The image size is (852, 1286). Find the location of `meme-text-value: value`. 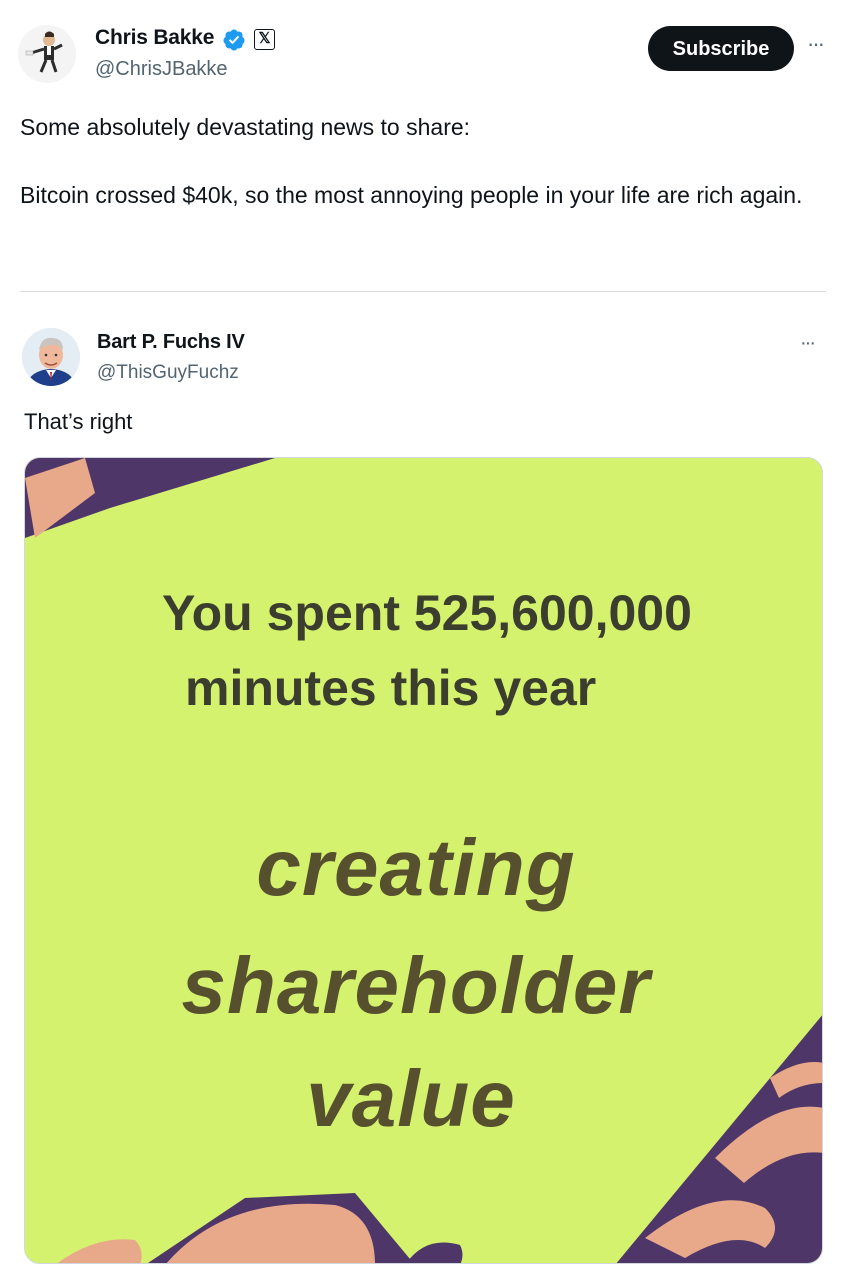

meme-text-value: value is located at coordinates (411, 1098).